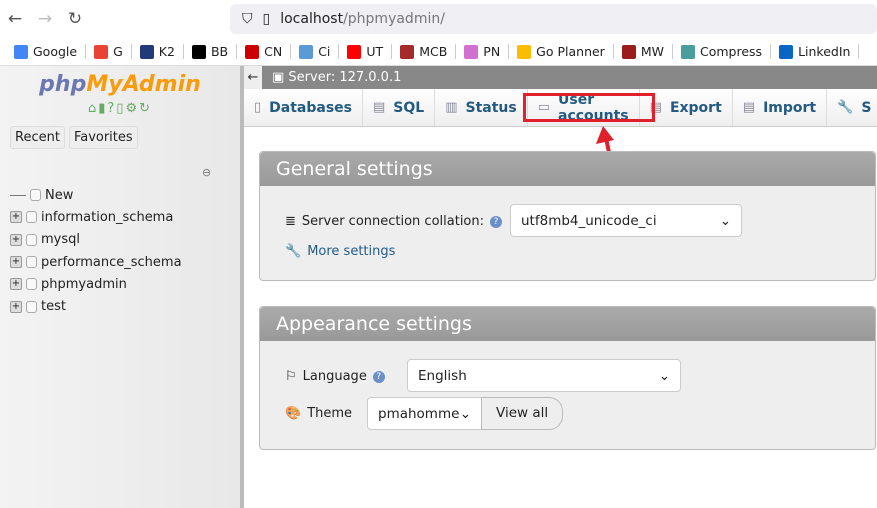 The height and width of the screenshot is (508, 877). I want to click on shield-icon: ⛉, so click(247, 19).